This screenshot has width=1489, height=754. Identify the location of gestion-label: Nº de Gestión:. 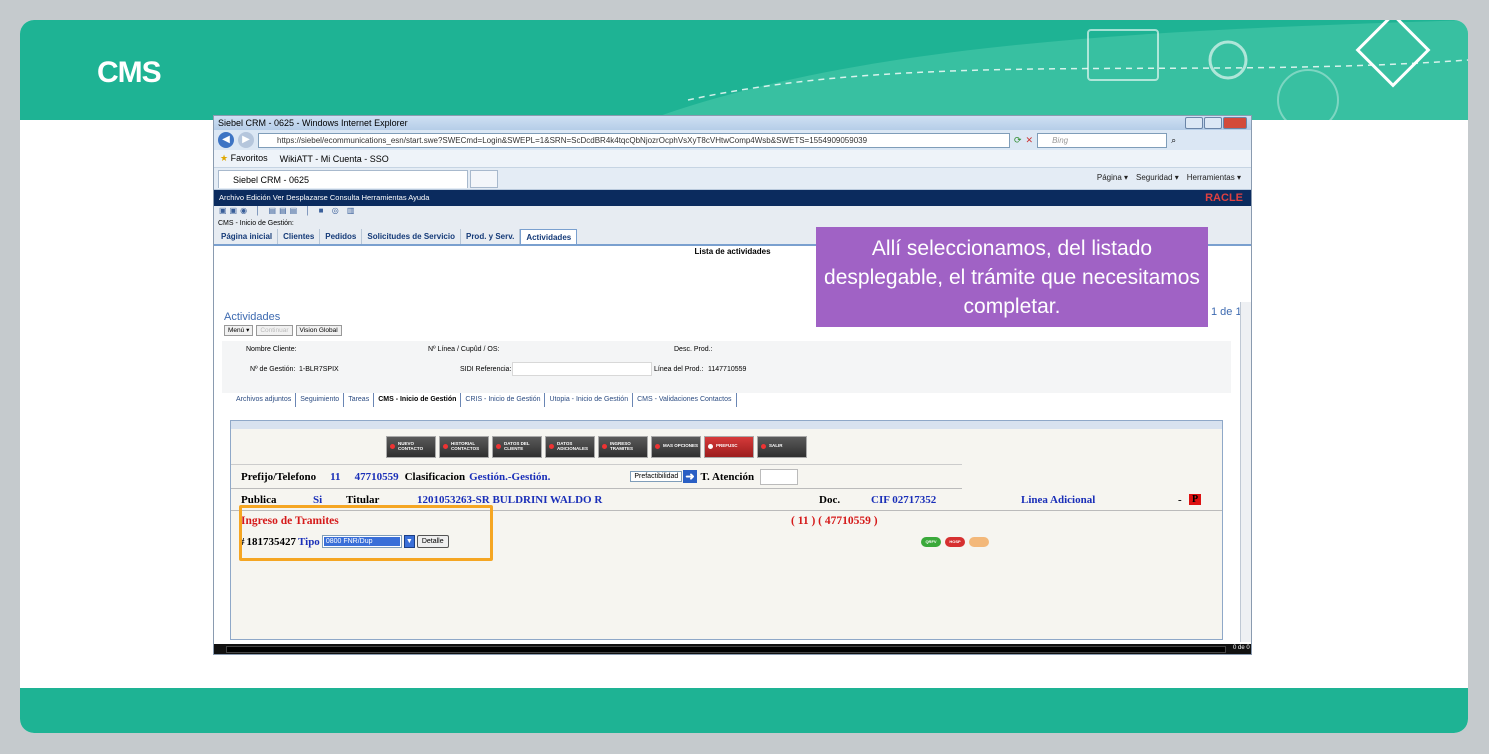
(273, 369).